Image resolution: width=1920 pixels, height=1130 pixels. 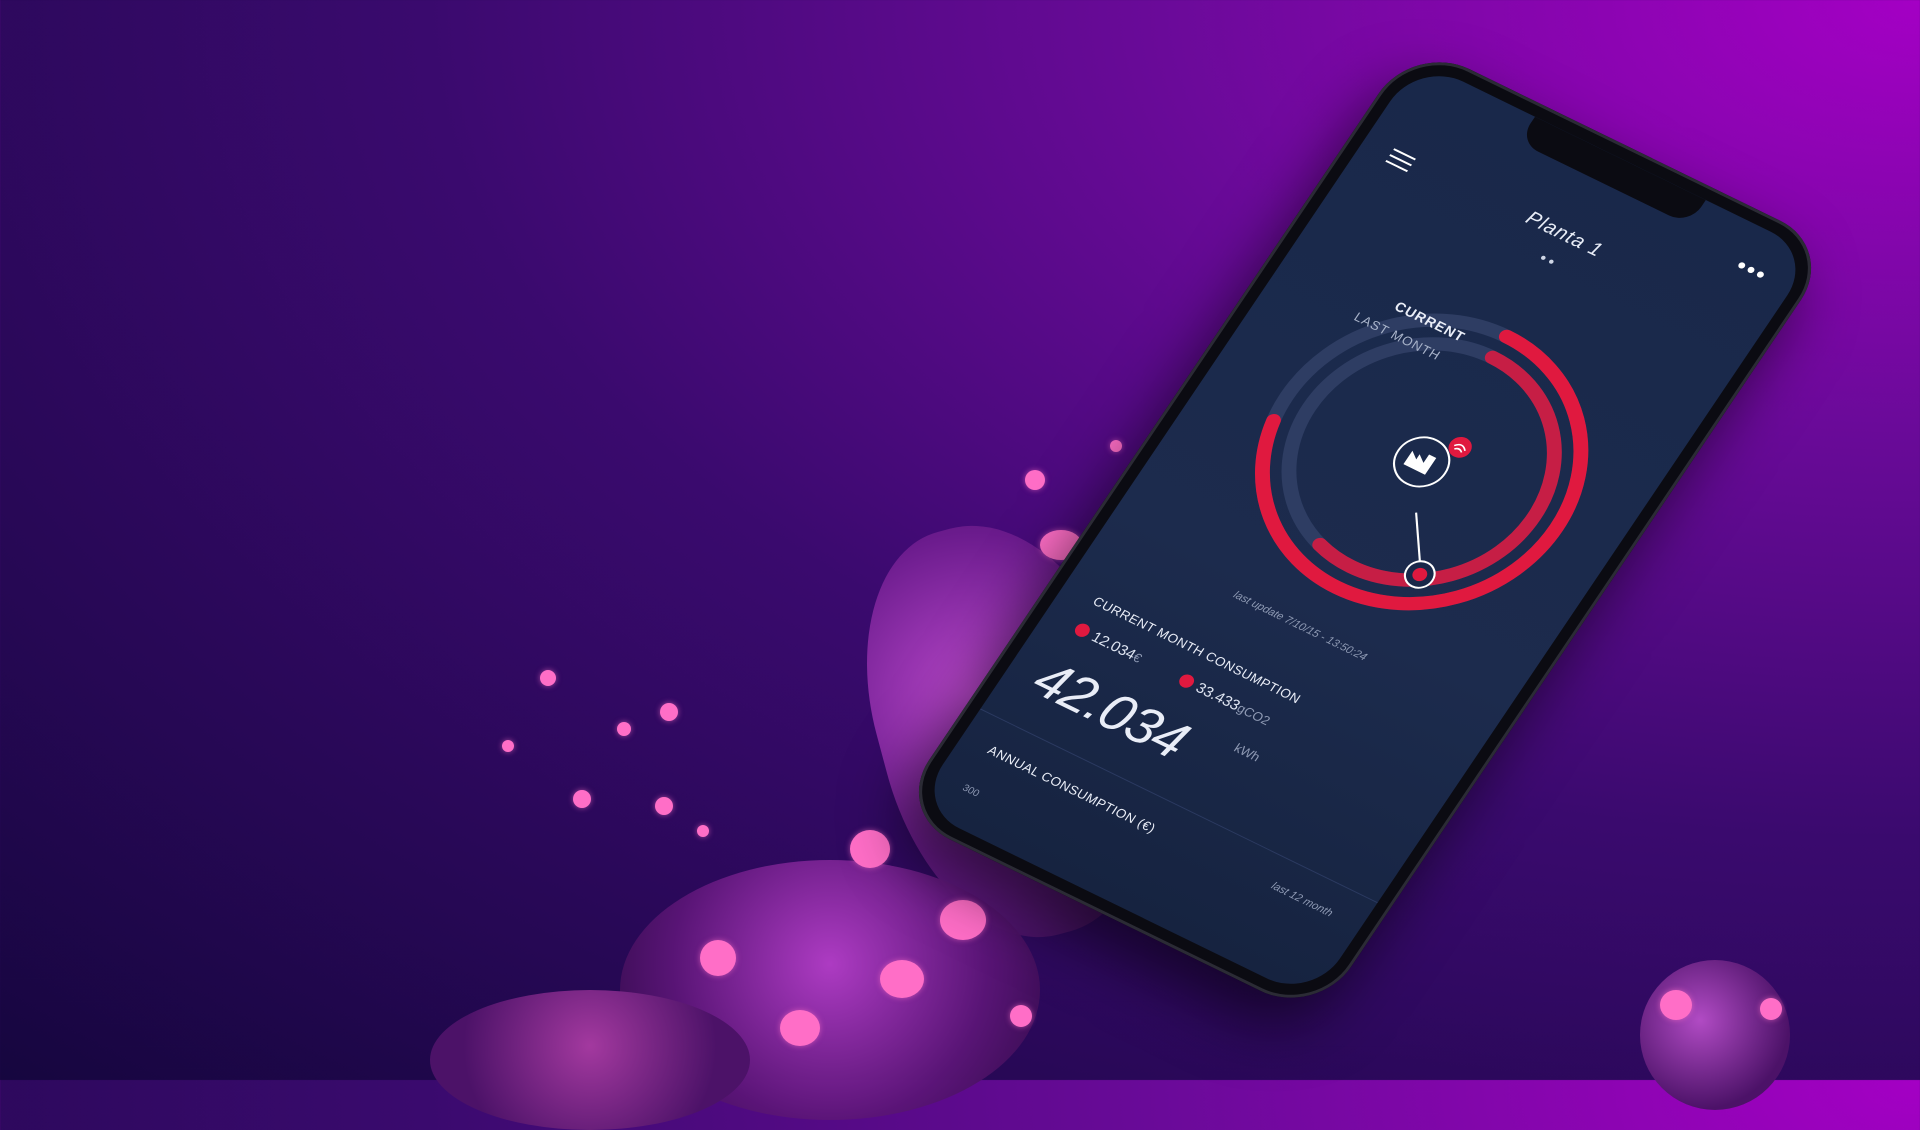 What do you see at coordinates (1071, 789) in the screenshot?
I see `annual-title: ANNUAL CONSUMPTION (€)` at bounding box center [1071, 789].